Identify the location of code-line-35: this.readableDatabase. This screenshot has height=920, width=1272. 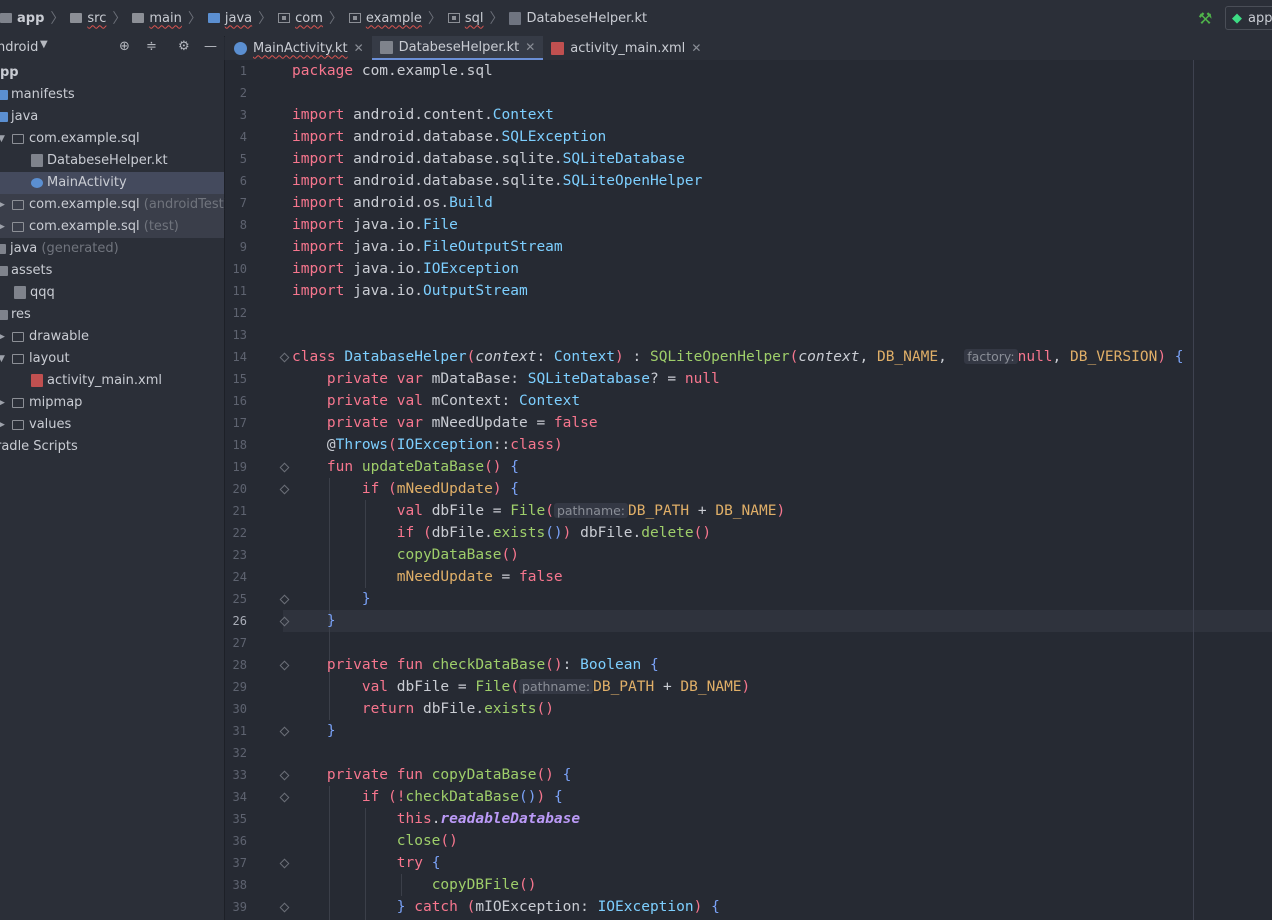
(488, 819).